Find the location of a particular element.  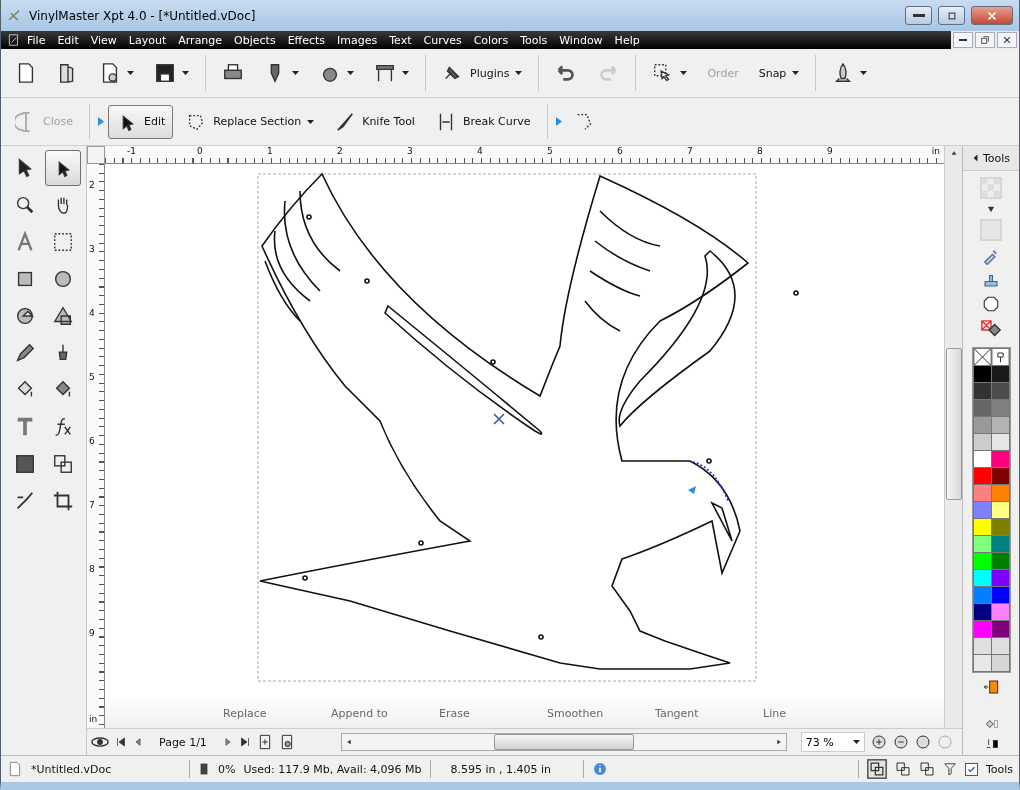

next-page-icon is located at coordinates (227, 742).